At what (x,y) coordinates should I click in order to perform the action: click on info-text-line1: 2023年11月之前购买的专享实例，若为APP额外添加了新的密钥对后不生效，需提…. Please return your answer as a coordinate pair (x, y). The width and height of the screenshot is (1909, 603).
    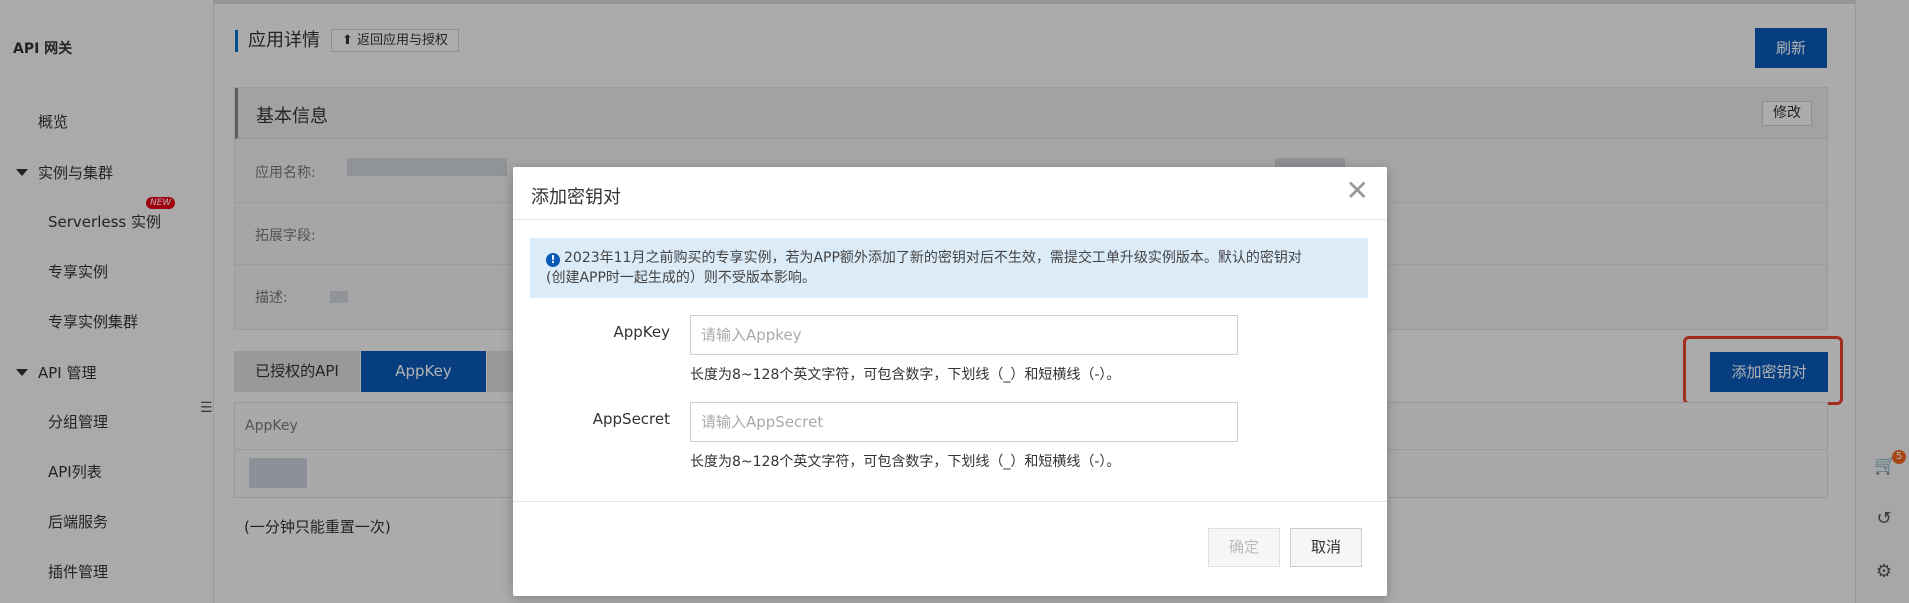
    Looking at the image, I should click on (933, 258).